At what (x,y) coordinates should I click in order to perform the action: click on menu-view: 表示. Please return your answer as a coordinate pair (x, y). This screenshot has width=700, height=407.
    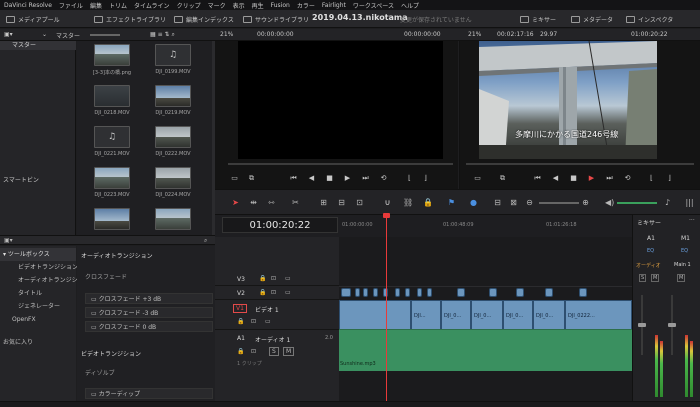
    Looking at the image, I should click on (239, 5).